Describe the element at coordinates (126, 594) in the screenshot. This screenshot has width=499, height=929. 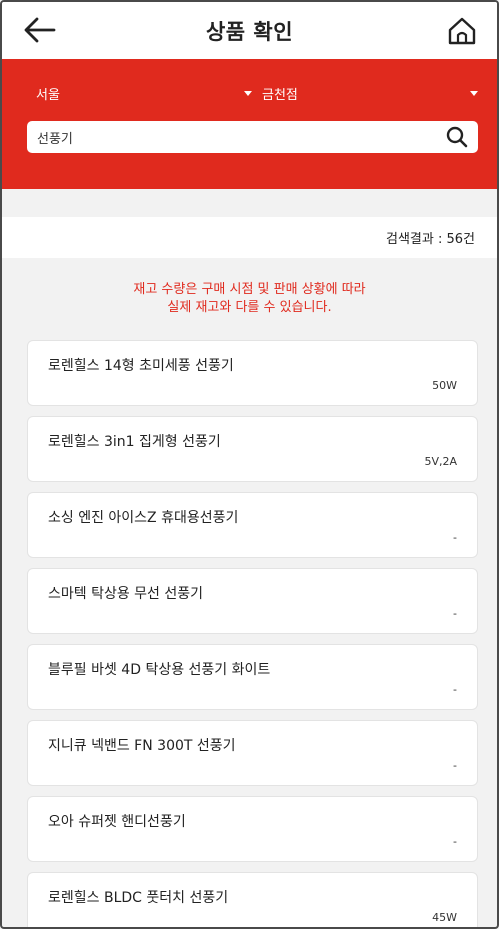
I see `product-name: 스마텍 탁상용 무선 선풍기` at that location.